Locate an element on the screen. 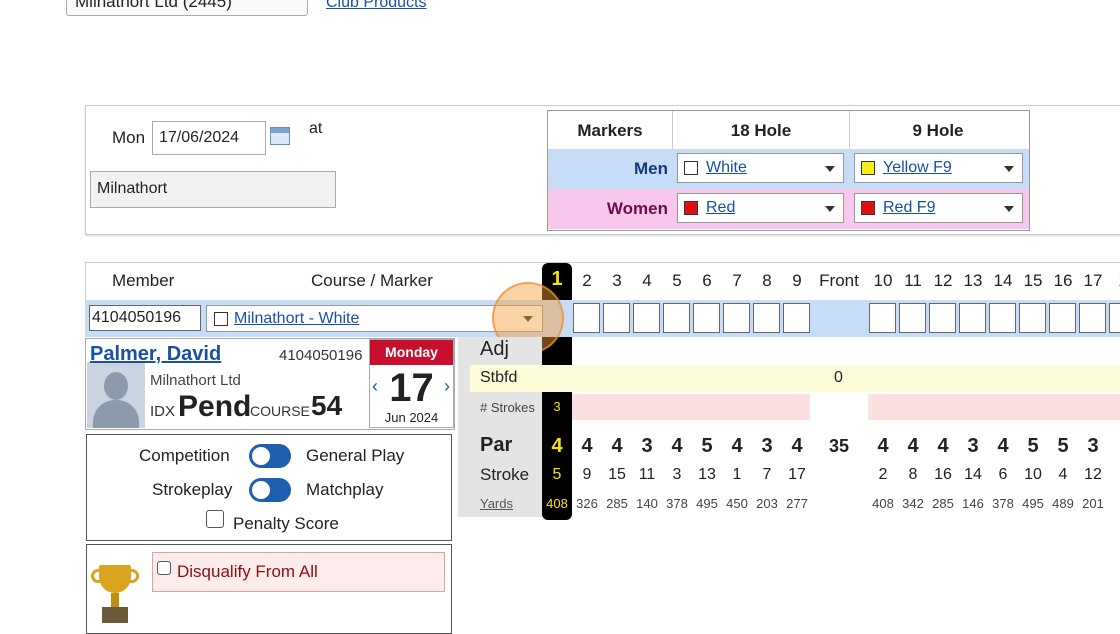 This screenshot has height=634, width=1120. strokes-cell: 3 is located at coordinates (557, 406).